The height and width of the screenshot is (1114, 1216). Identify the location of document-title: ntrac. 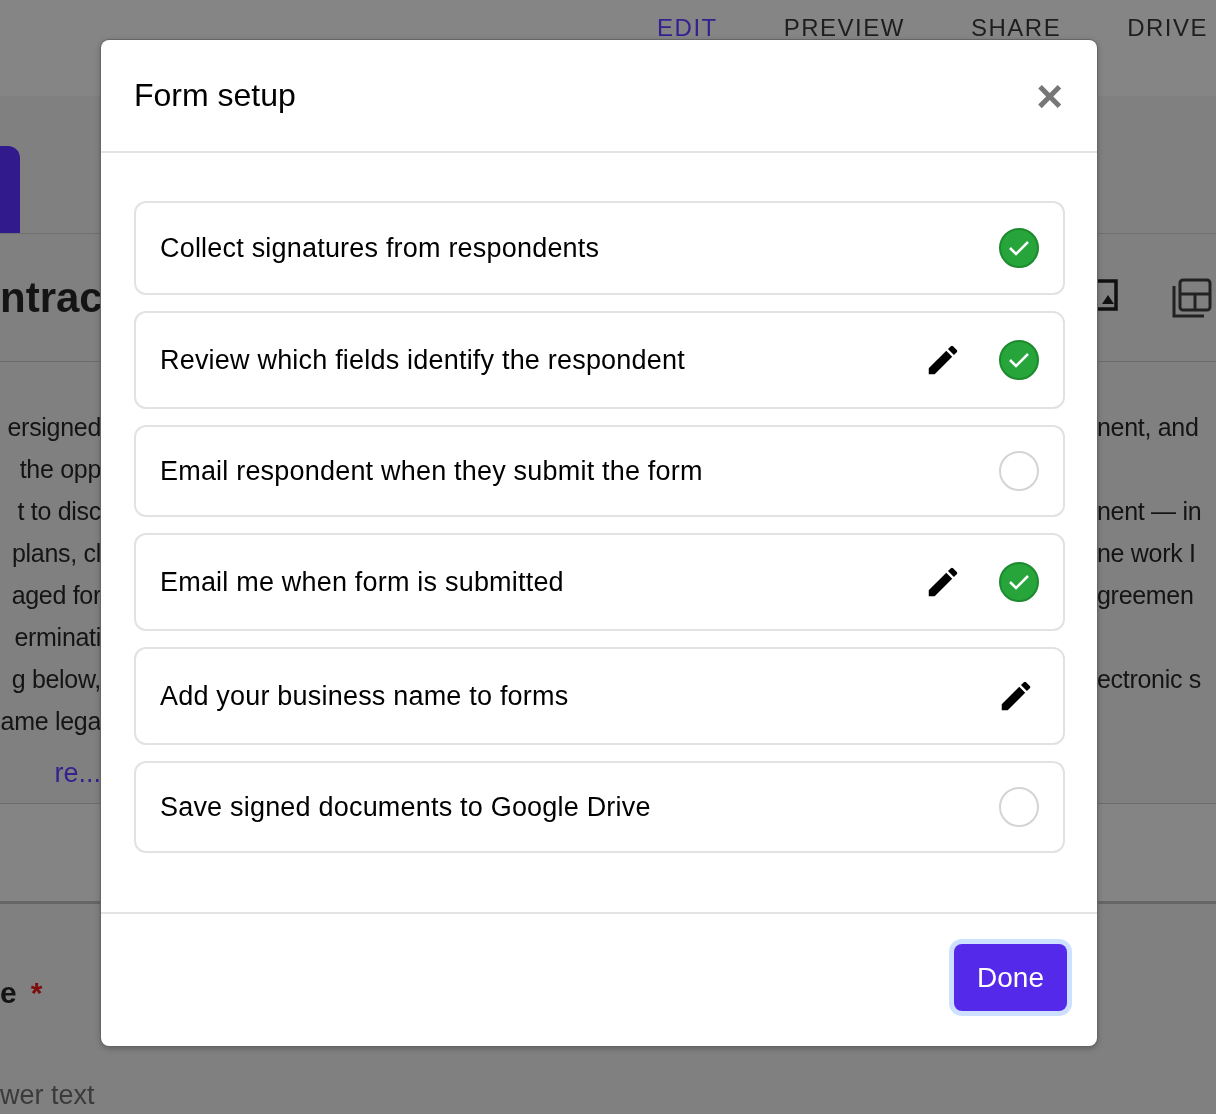
(50, 297).